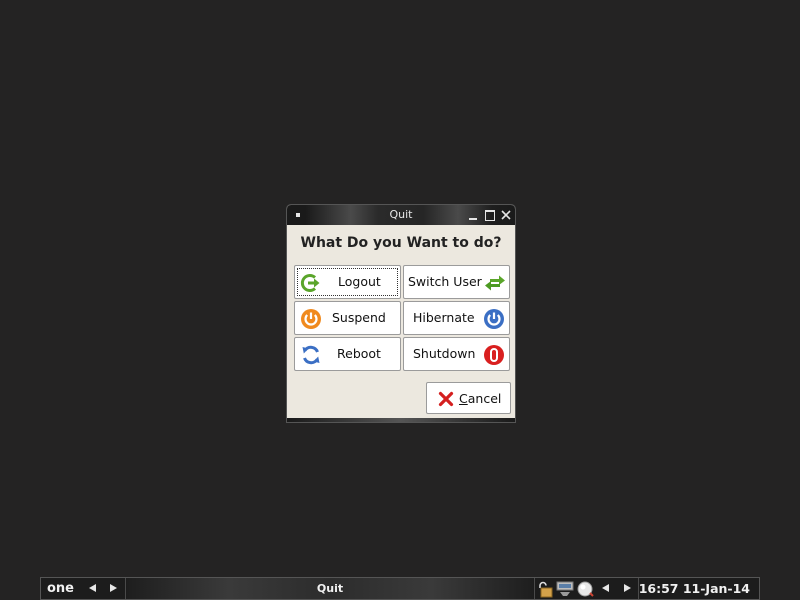 Image resolution: width=800 pixels, height=600 pixels. What do you see at coordinates (359, 317) in the screenshot?
I see `suspend-label: Suspend` at bounding box center [359, 317].